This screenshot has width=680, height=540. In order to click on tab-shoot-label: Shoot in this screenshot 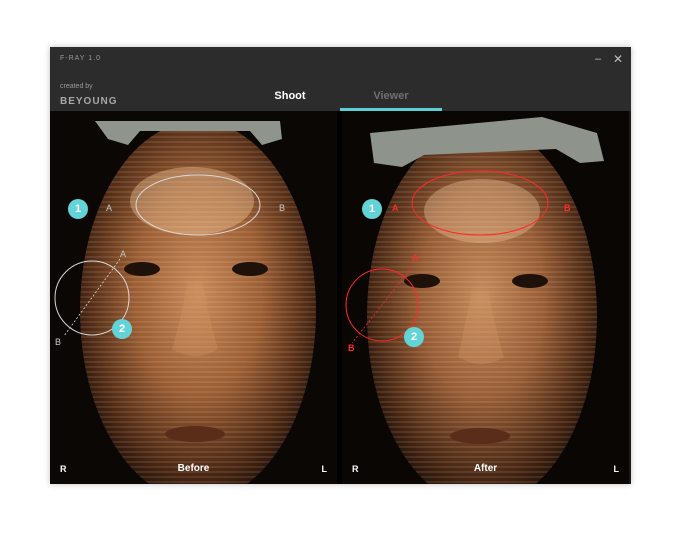, I will do `click(290, 96)`.